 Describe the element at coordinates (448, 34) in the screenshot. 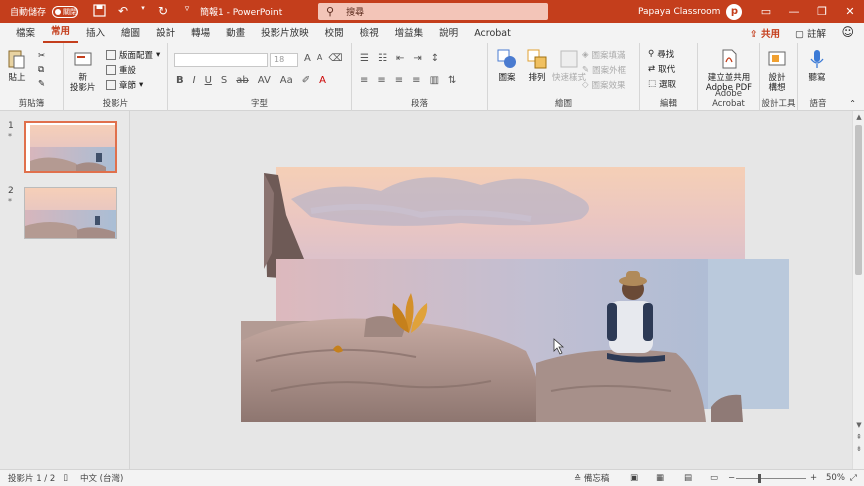

I see `tab-help: 說明` at that location.